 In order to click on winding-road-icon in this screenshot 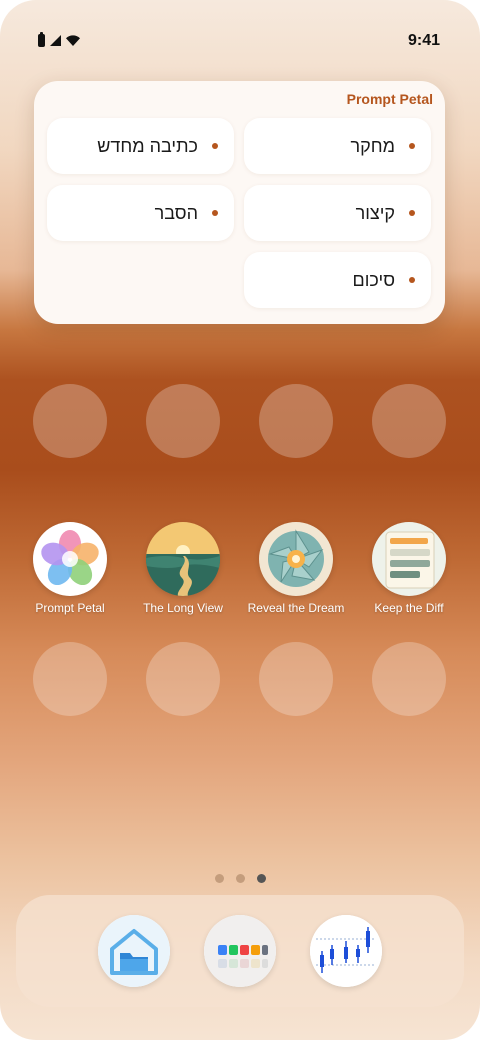, I will do `click(183, 559)`.